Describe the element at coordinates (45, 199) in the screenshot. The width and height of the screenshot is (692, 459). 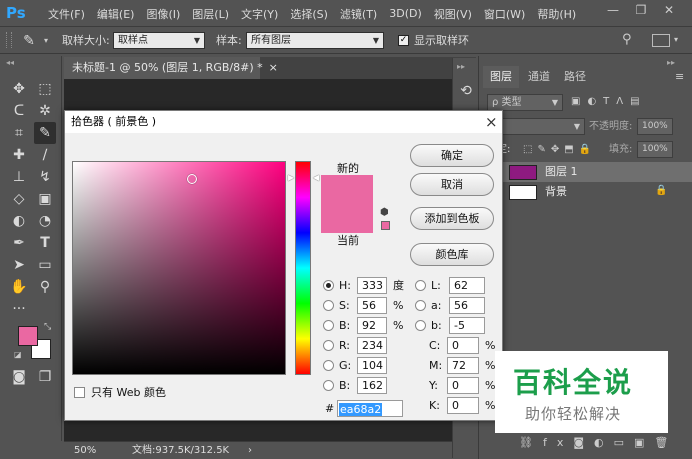
I see `gradient-tool-icon: ▣` at that location.